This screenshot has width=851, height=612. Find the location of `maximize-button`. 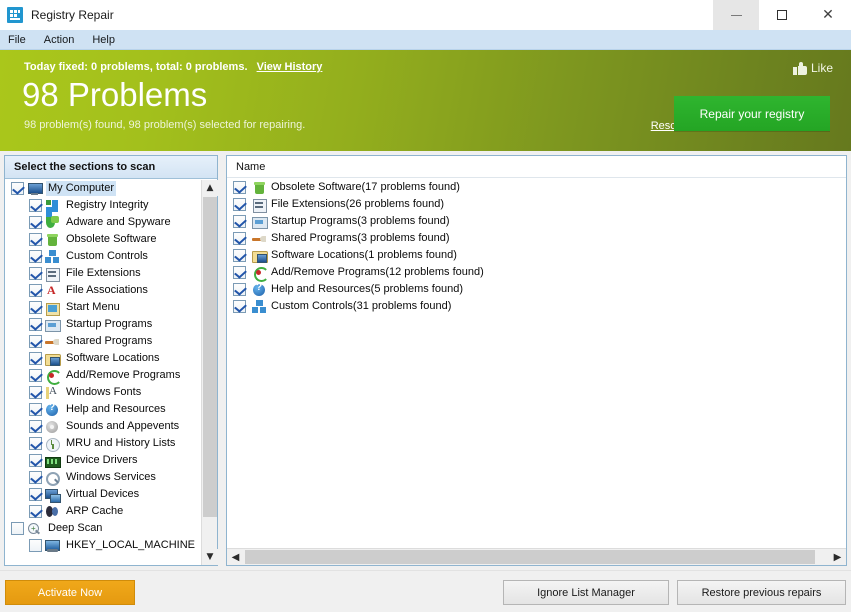

maximize-button is located at coordinates (782, 15).